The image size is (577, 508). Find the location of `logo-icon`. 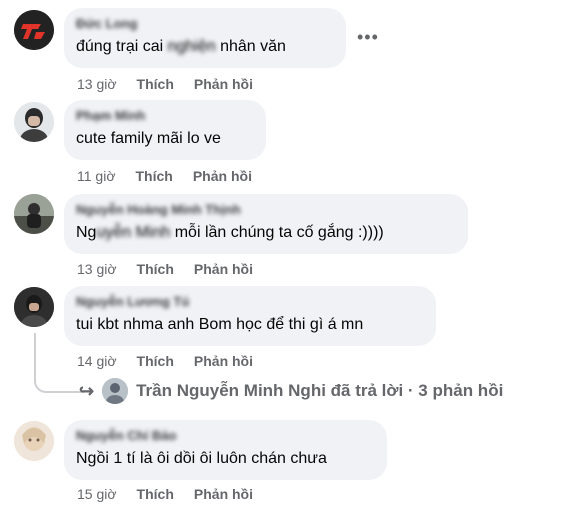

logo-icon is located at coordinates (34, 30).